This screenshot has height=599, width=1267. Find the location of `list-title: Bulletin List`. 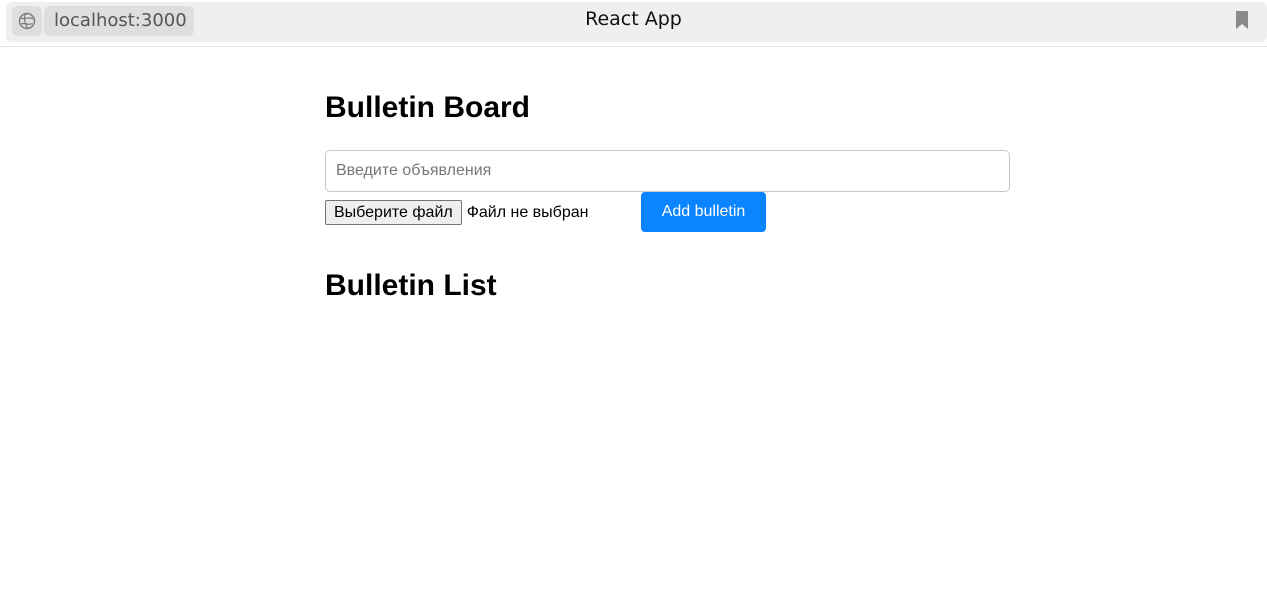

list-title: Bulletin List is located at coordinates (411, 285).